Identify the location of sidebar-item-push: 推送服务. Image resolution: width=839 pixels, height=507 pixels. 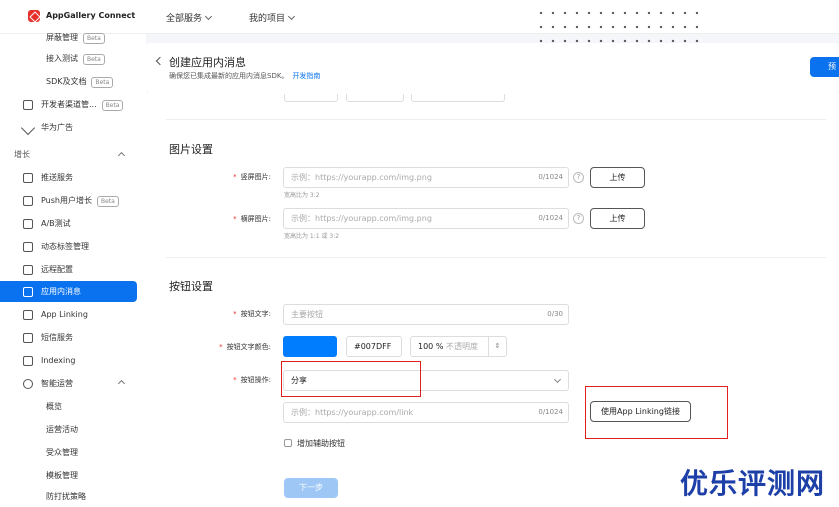
(68, 177).